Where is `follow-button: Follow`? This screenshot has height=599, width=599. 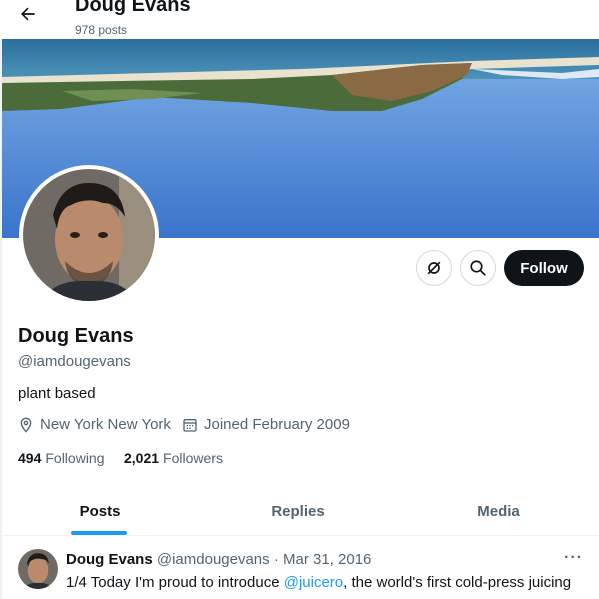 follow-button: Follow is located at coordinates (544, 268).